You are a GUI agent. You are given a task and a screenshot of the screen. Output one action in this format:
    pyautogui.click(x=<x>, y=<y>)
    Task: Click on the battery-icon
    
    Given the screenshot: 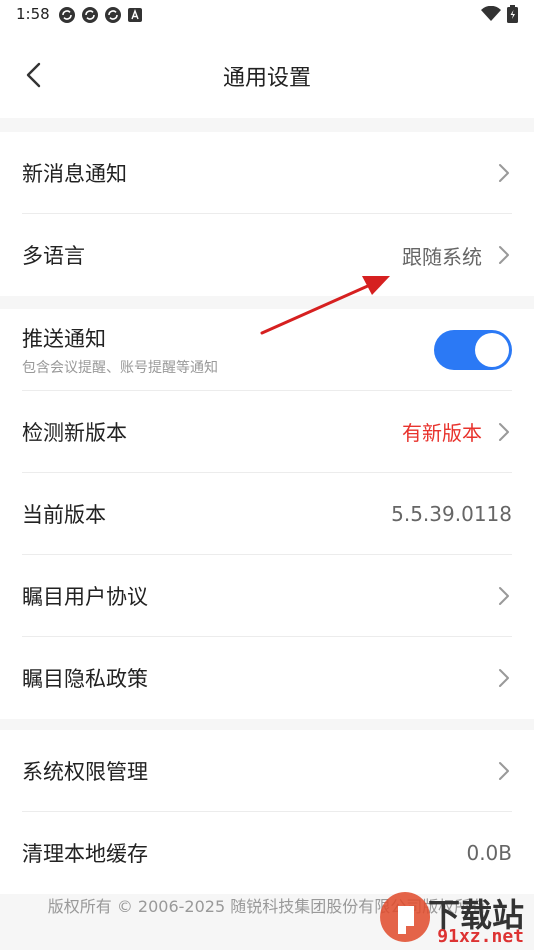 What is the action you would take?
    pyautogui.click(x=512, y=14)
    